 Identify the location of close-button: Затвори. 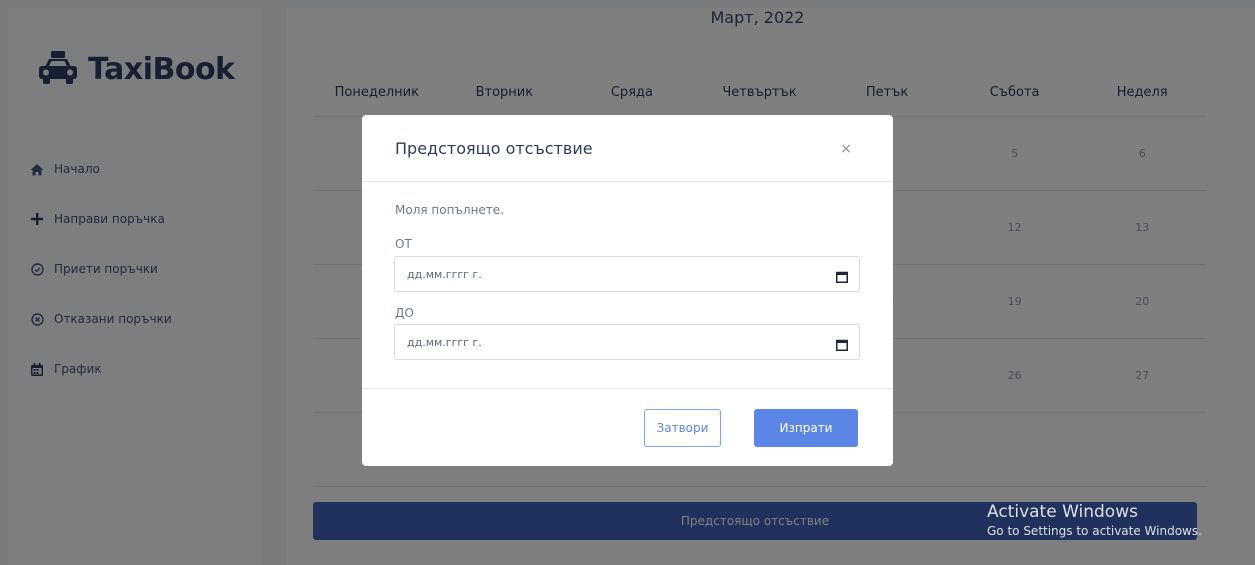
(682, 428).